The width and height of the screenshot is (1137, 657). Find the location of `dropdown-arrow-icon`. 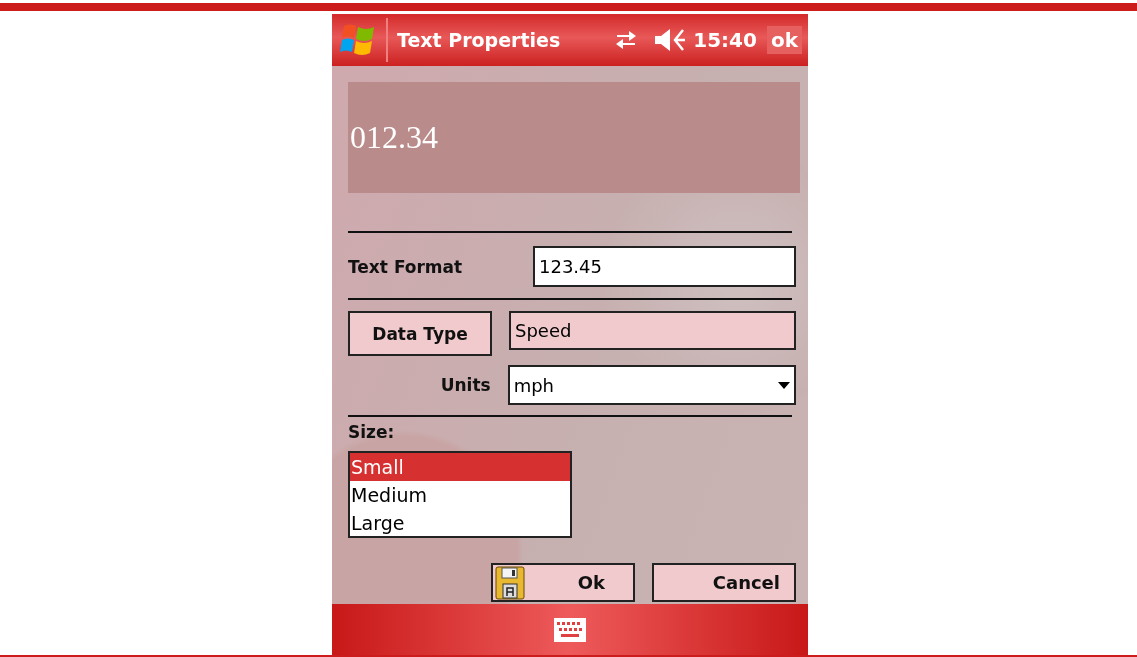

dropdown-arrow-icon is located at coordinates (784, 385).